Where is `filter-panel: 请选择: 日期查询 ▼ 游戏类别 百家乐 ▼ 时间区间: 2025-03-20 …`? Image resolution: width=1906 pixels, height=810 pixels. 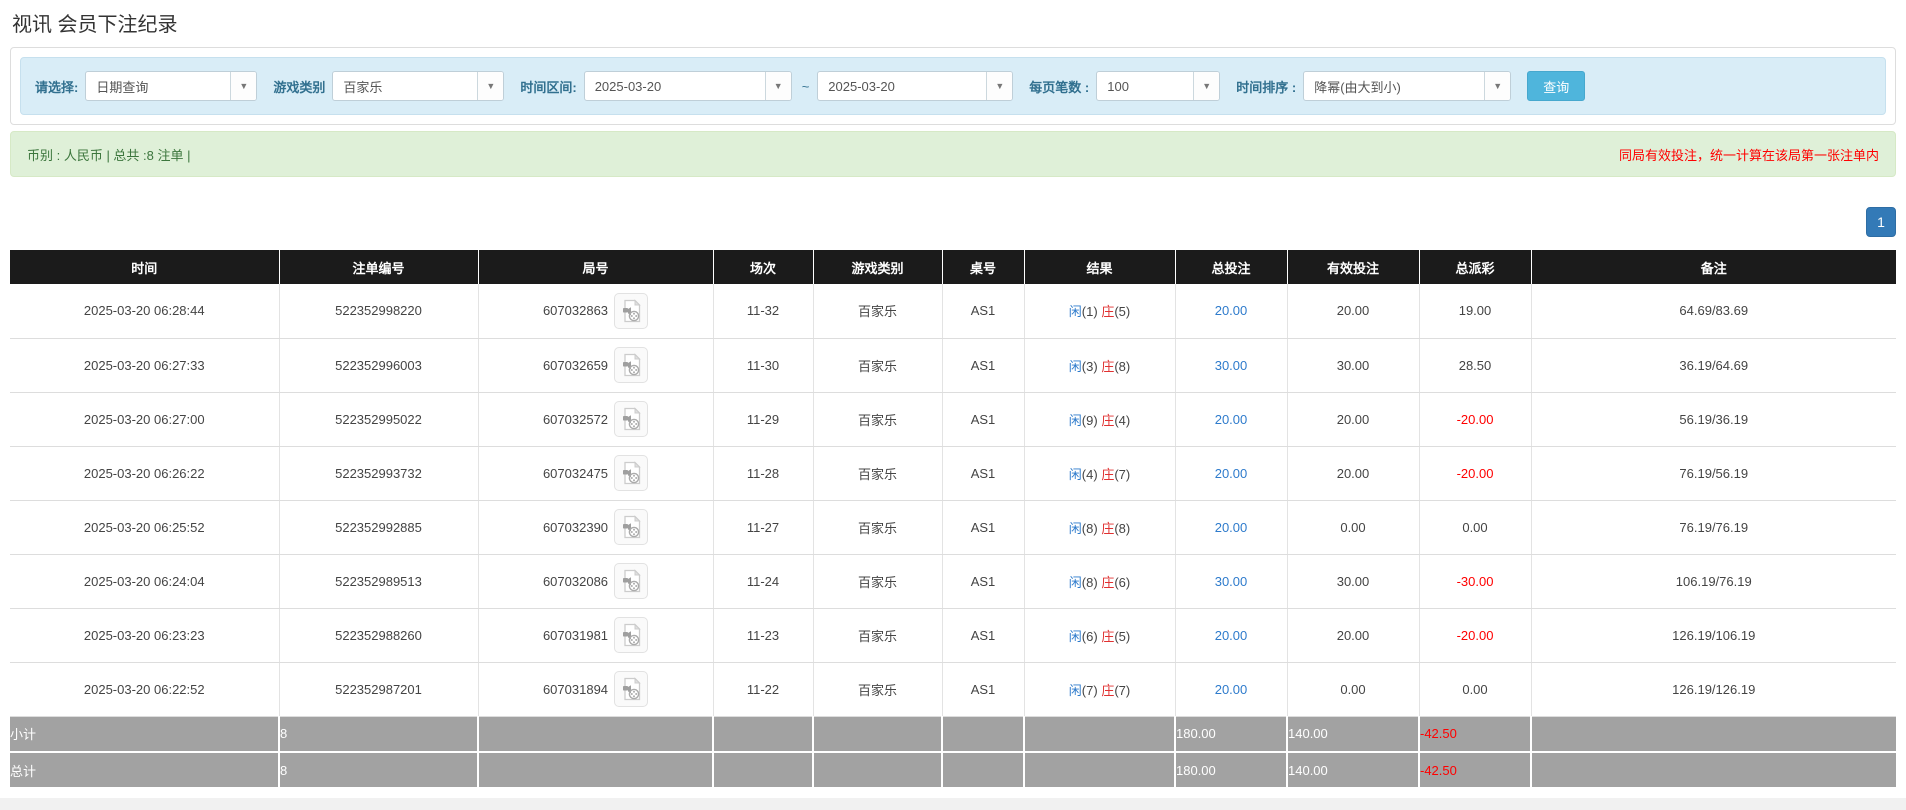 filter-panel: 请选择: 日期查询 ▼ 游戏类别 百家乐 ▼ 时间区间: 2025-03-20 … is located at coordinates (953, 86).